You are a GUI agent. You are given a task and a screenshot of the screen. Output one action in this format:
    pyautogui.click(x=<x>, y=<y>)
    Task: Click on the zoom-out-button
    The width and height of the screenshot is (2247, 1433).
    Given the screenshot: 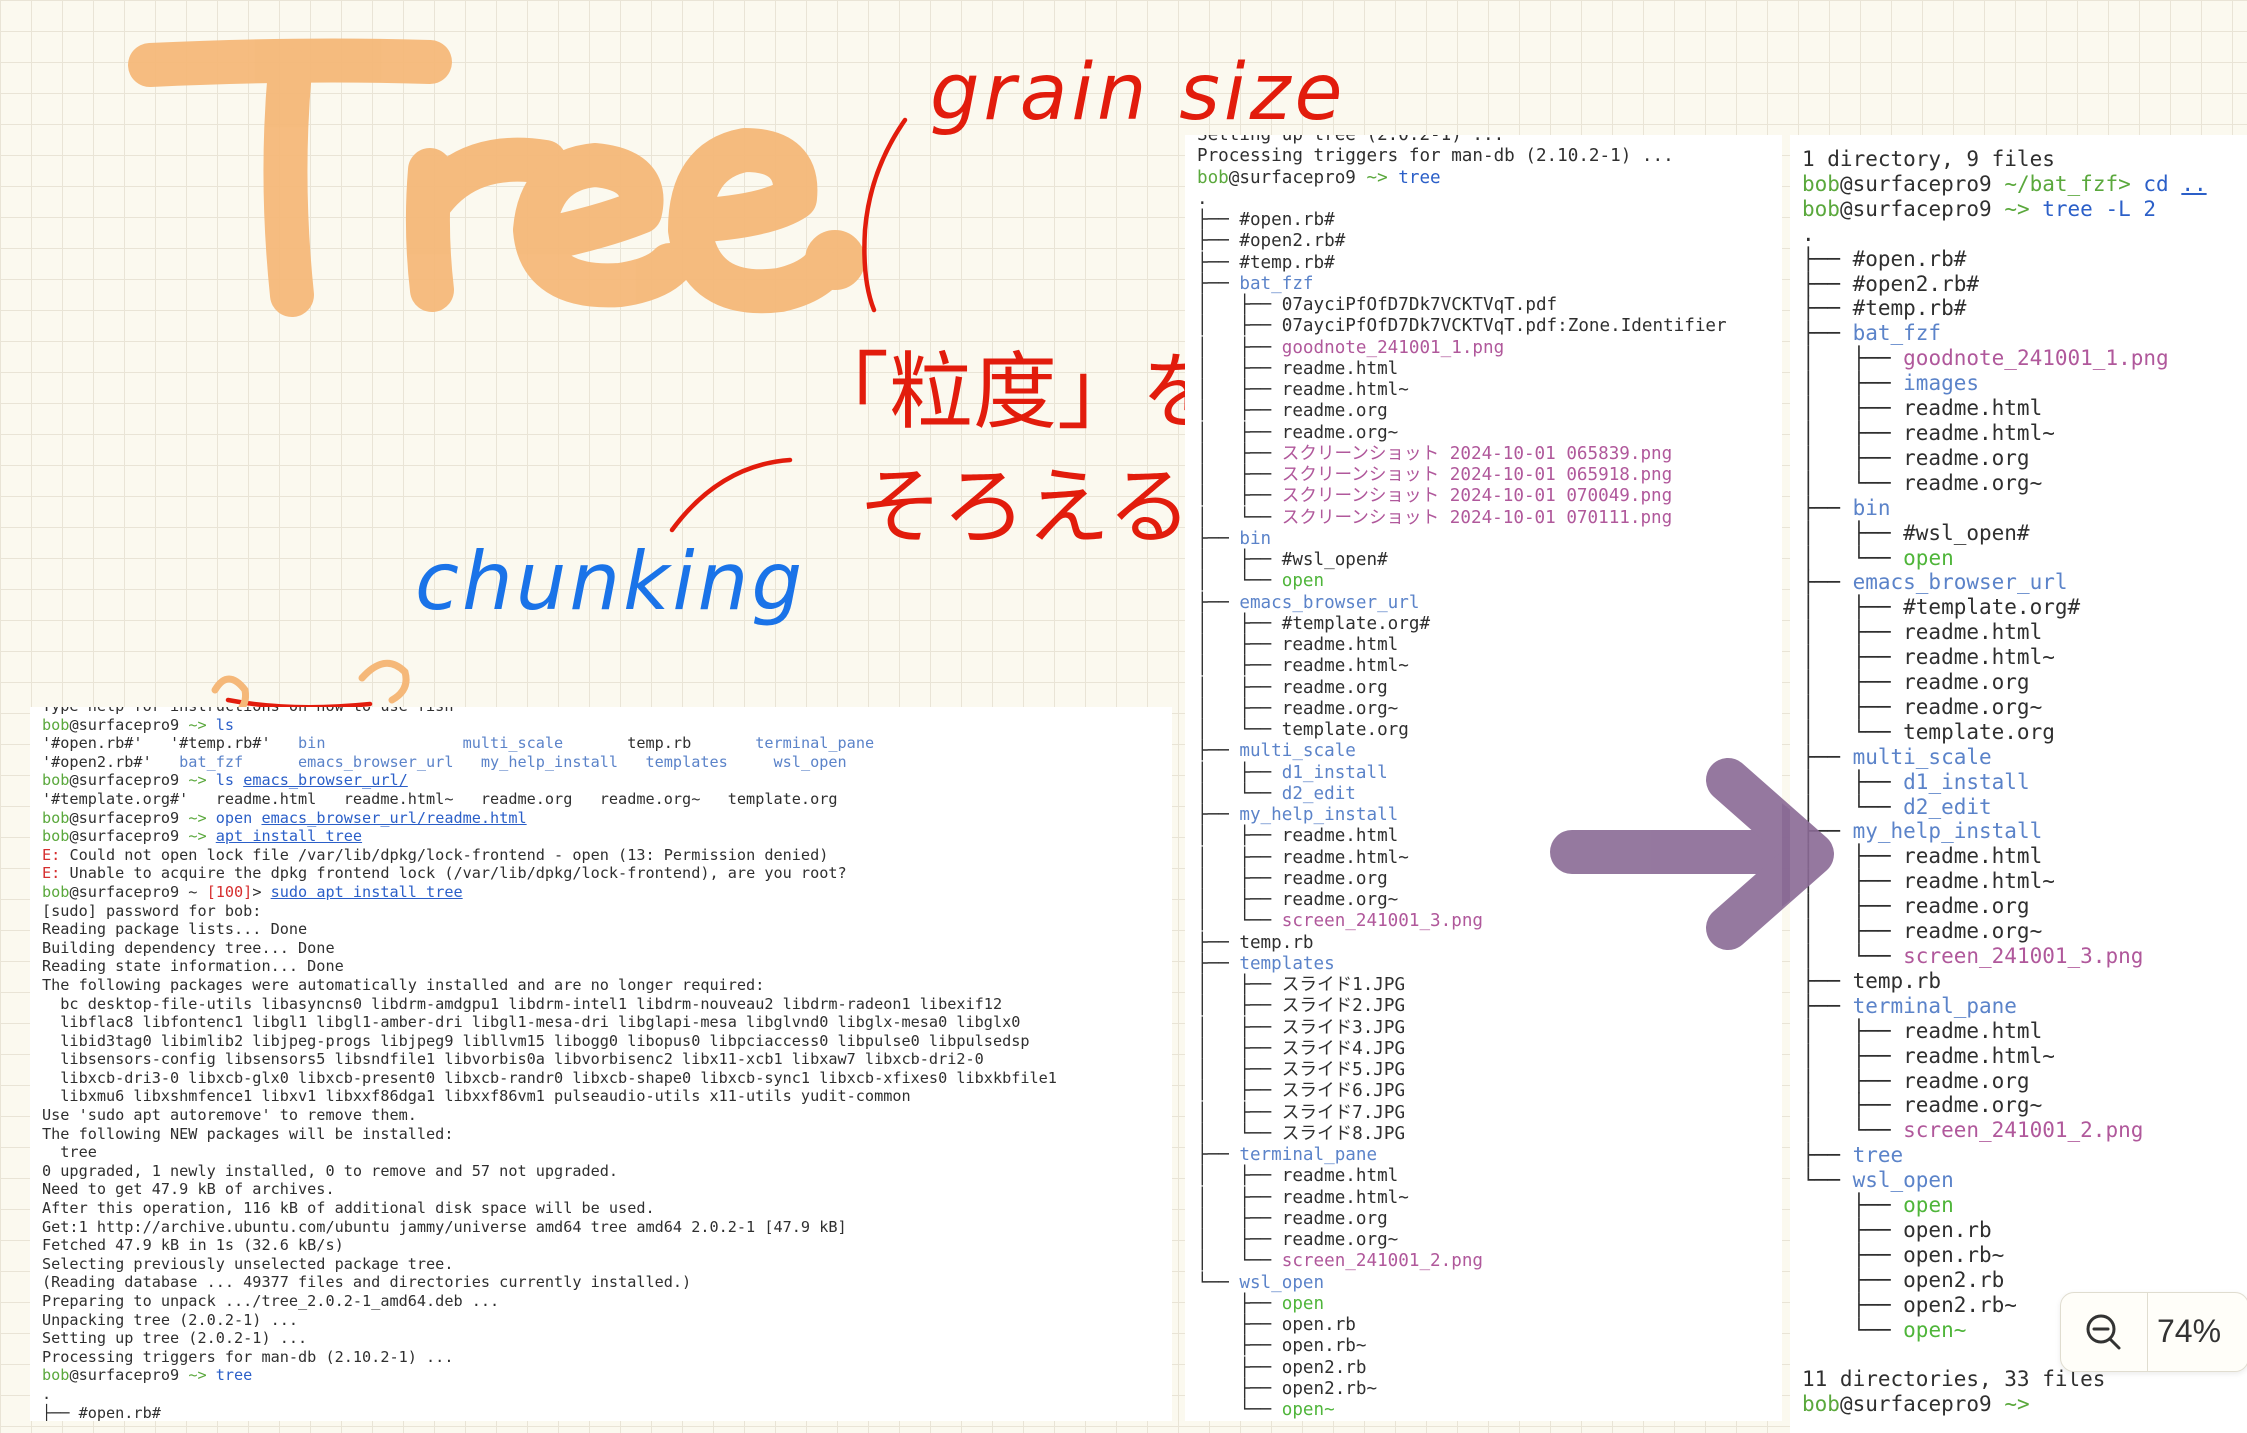 What is the action you would take?
    pyautogui.click(x=2104, y=1332)
    